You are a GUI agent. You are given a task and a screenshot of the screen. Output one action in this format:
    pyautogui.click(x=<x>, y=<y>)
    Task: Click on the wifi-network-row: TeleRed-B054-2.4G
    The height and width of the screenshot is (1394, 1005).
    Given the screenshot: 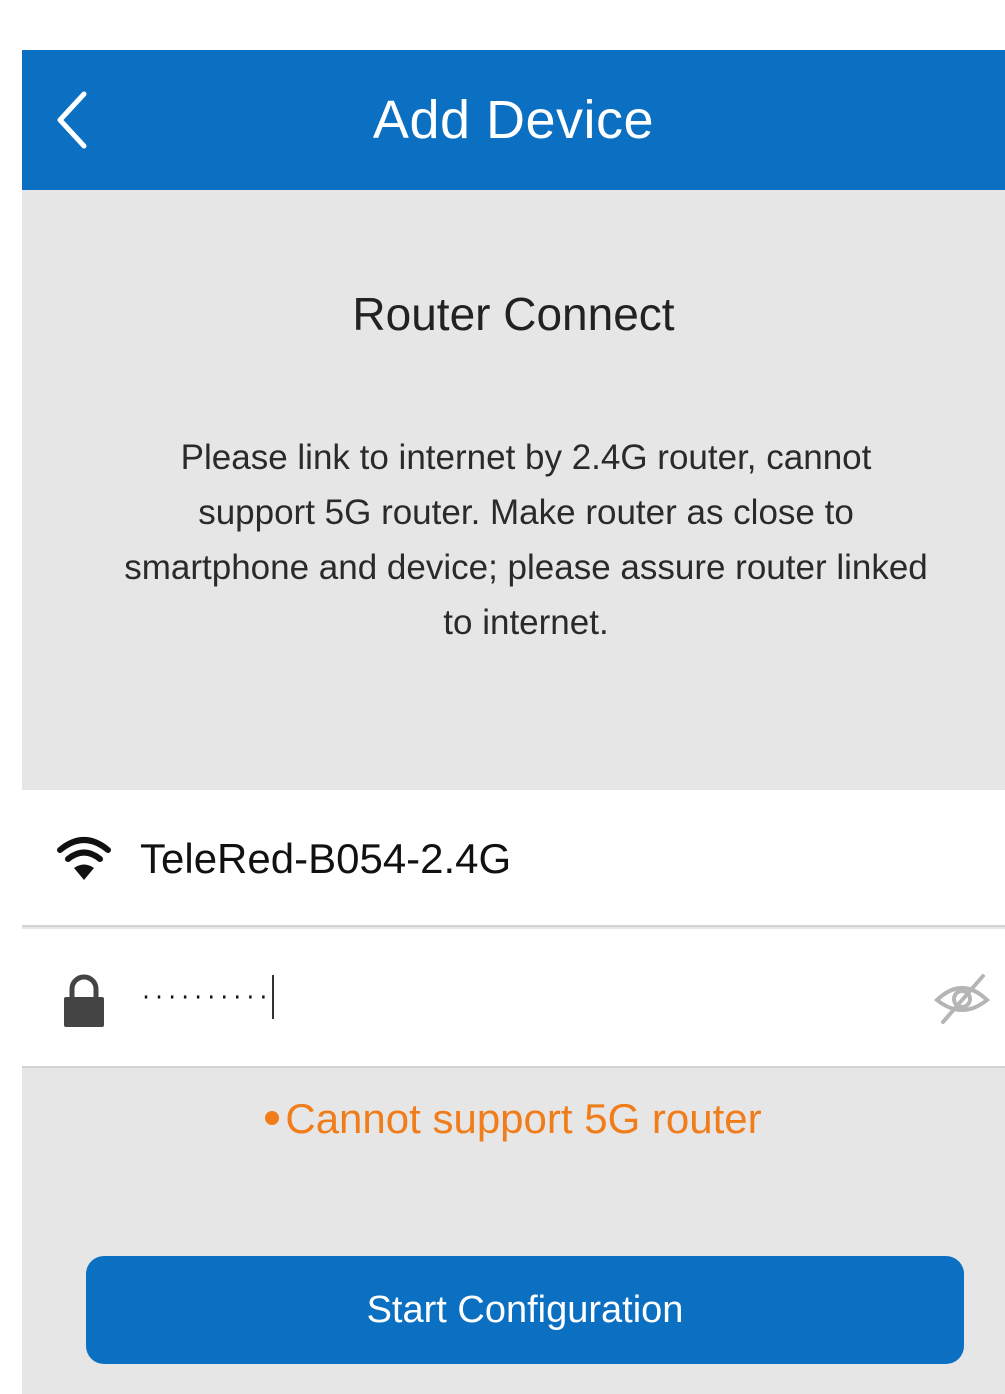 What is the action you would take?
    pyautogui.click(x=513, y=858)
    